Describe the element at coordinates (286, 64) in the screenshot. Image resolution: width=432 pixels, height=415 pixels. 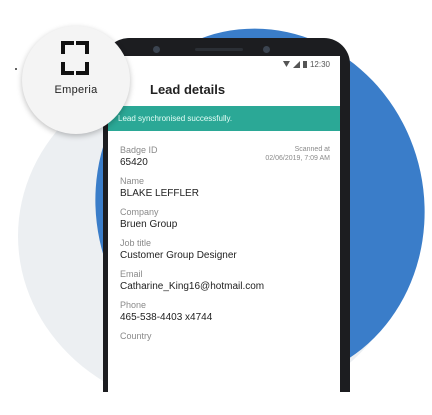
I see `wifi-icon` at that location.